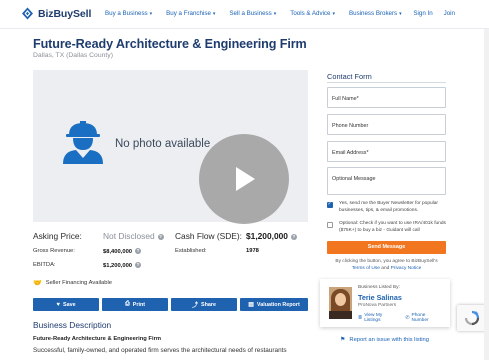  What do you see at coordinates (386, 97) in the screenshot?
I see `full-name-field: Full Name*` at bounding box center [386, 97].